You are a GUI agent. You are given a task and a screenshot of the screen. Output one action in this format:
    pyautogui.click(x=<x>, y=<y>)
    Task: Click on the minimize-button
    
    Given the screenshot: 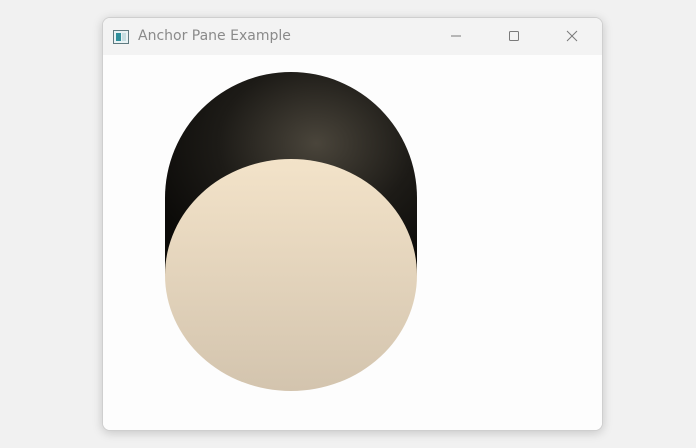 What is the action you would take?
    pyautogui.click(x=456, y=36)
    